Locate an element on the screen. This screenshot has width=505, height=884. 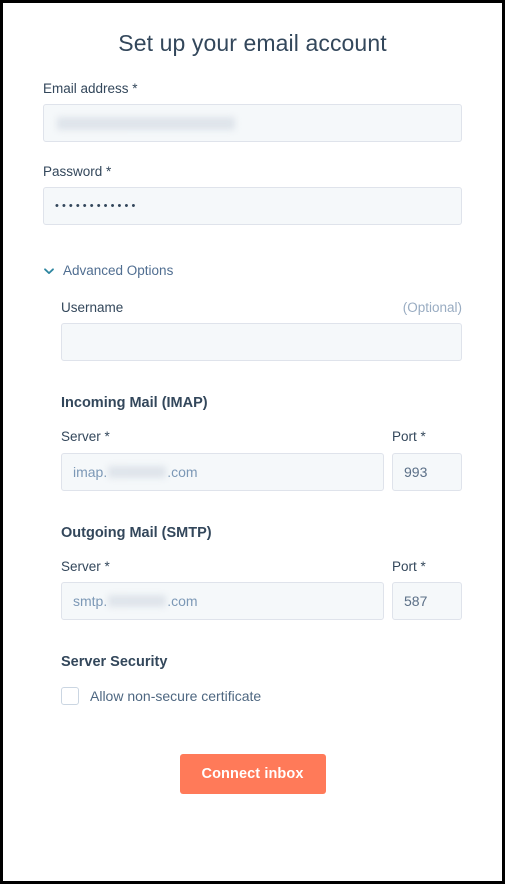
email-label-row: Email address * is located at coordinates (252, 89).